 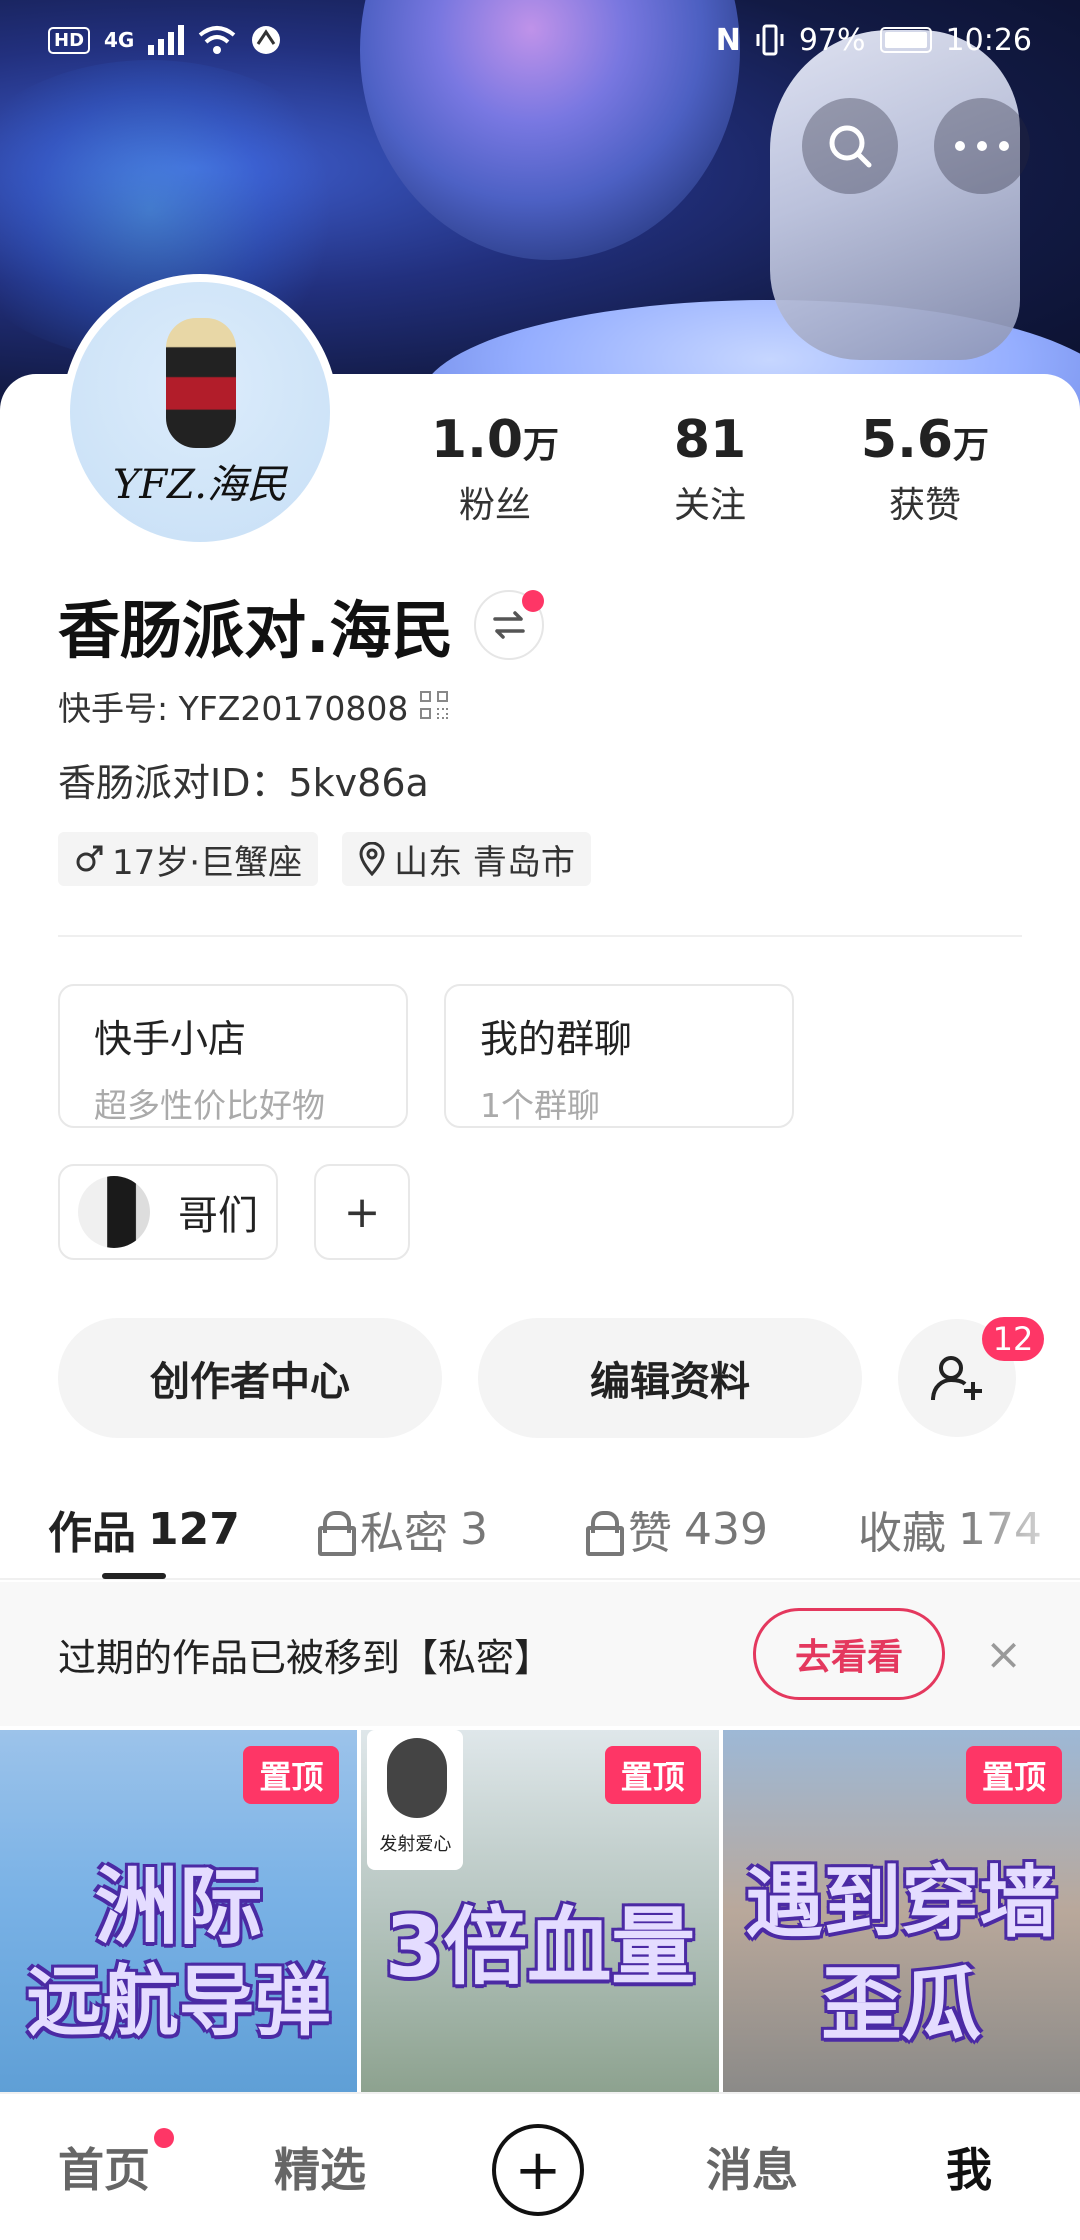 I want to click on tab-label: 收藏, so click(x=902, y=1533).